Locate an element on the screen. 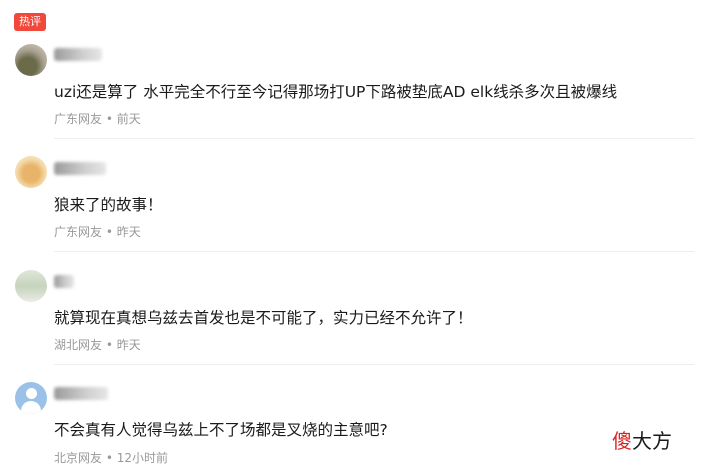  hot-comments-badge: 热评 is located at coordinates (30, 22).